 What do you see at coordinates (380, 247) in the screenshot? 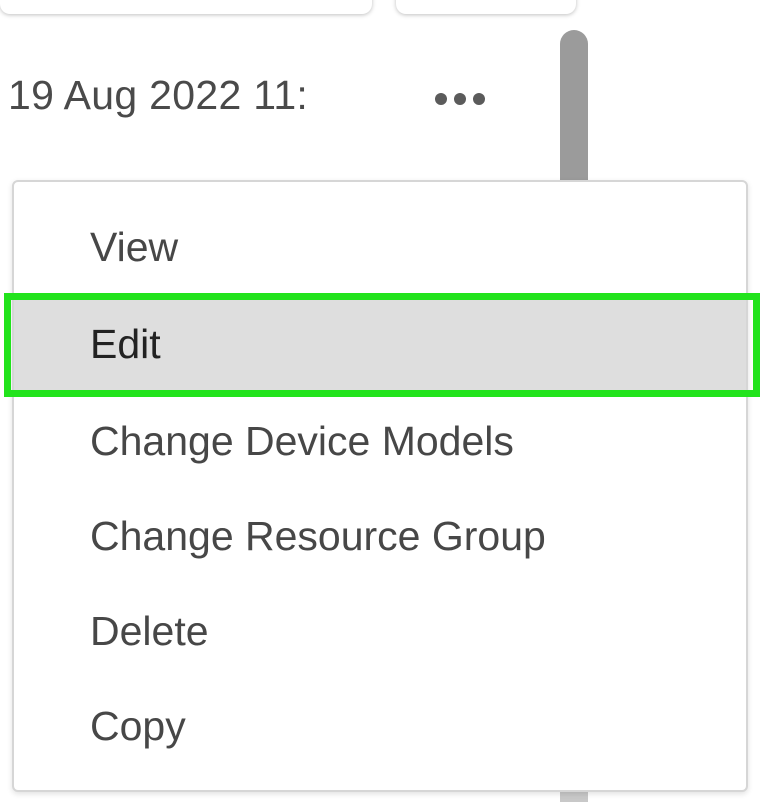
I see `menu-item-view: View` at bounding box center [380, 247].